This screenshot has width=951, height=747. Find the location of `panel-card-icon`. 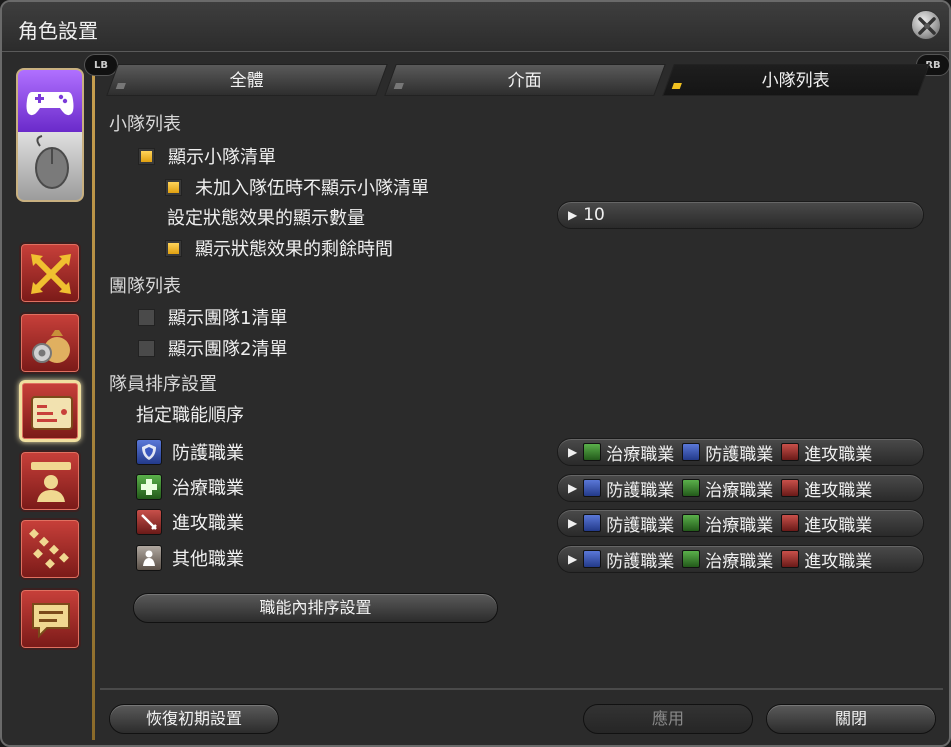

panel-card-icon is located at coordinates (52, 413).